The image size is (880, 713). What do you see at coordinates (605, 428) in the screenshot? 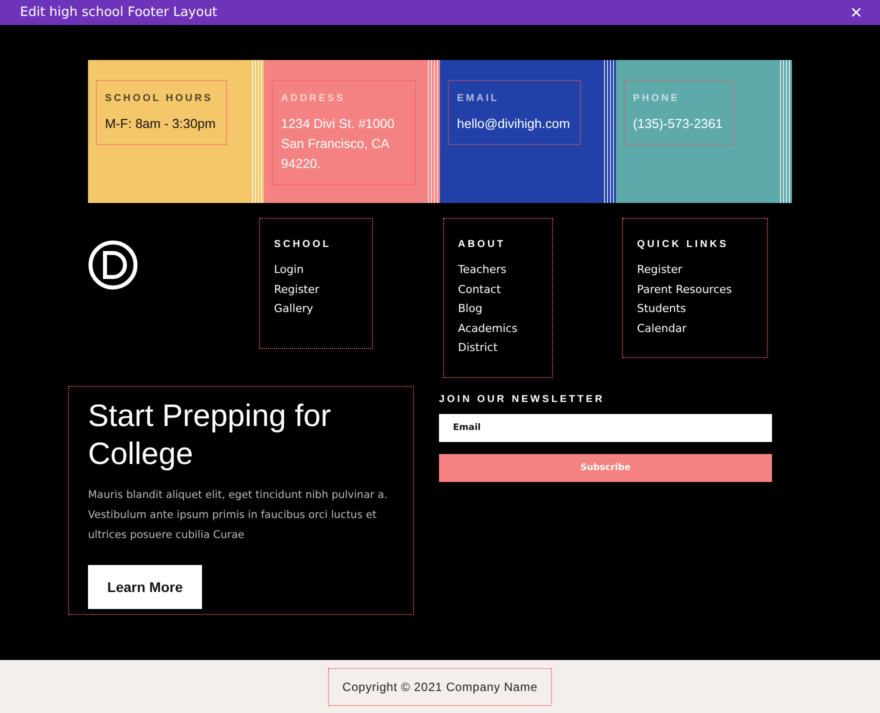
I see `email-field: Email` at bounding box center [605, 428].